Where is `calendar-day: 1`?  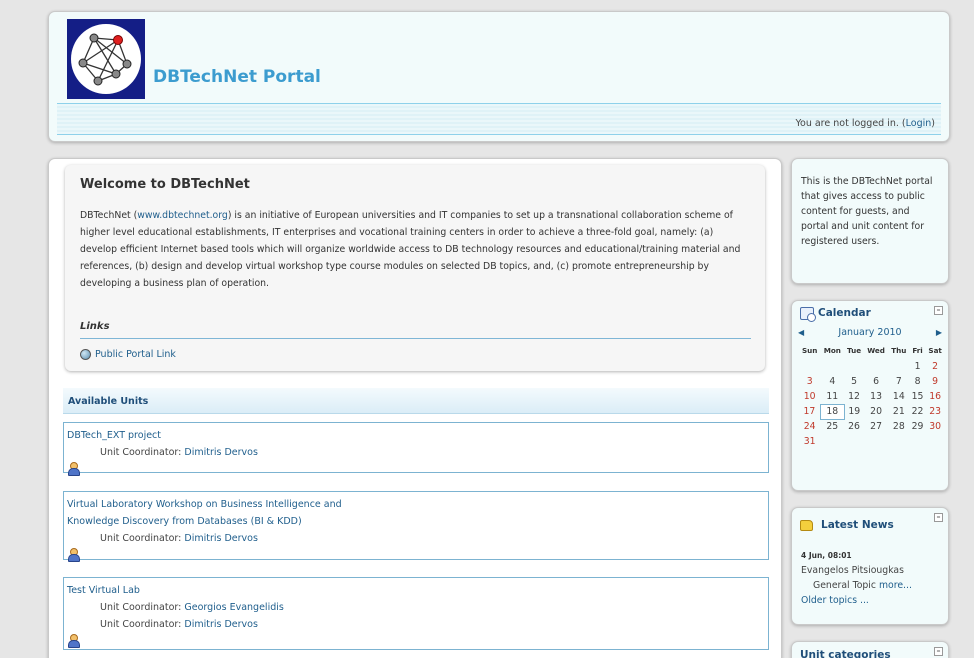
calendar-day: 1 is located at coordinates (917, 366).